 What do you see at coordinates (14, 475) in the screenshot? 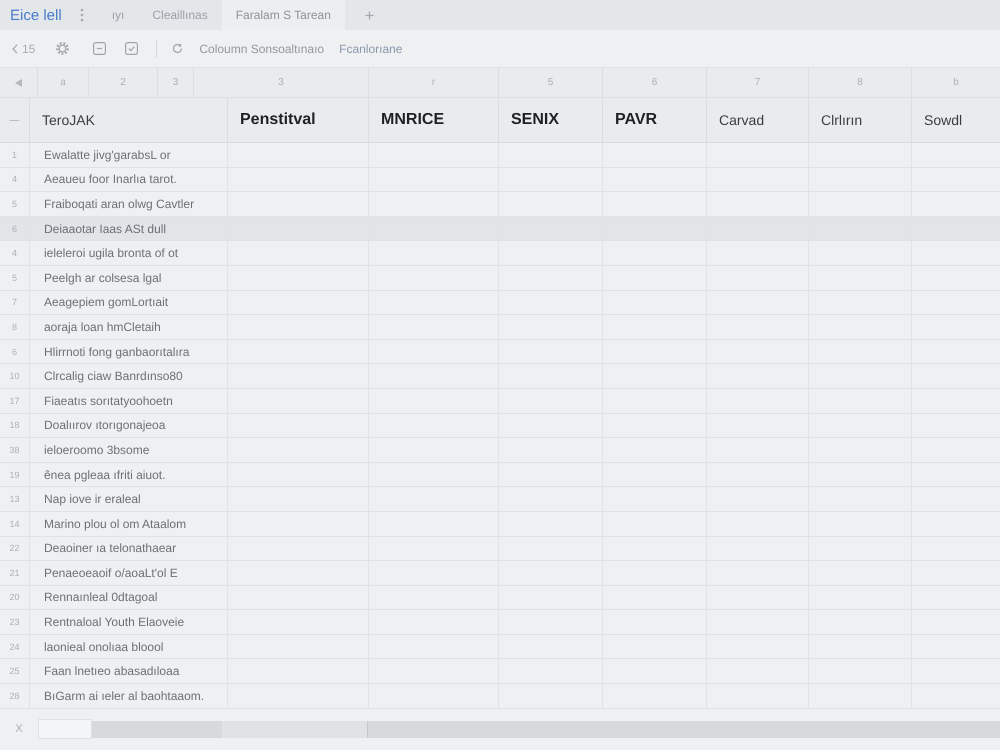
I see `row-number: 19` at bounding box center [14, 475].